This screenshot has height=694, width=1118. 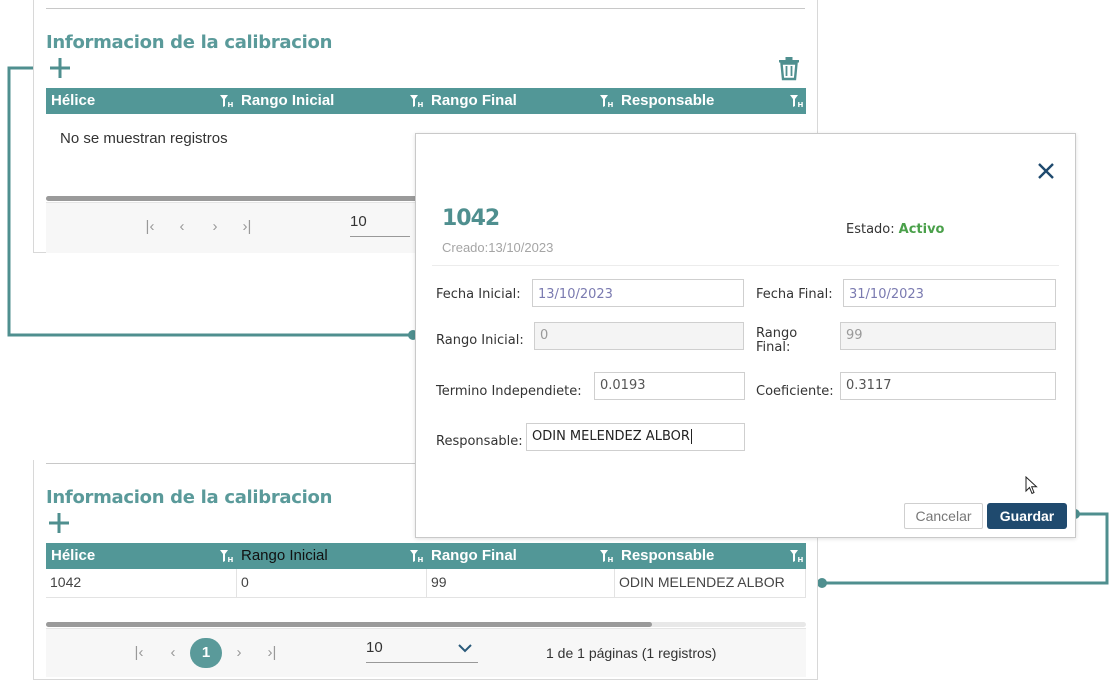 What do you see at coordinates (66, 582) in the screenshot?
I see `cell-helice: 1042` at bounding box center [66, 582].